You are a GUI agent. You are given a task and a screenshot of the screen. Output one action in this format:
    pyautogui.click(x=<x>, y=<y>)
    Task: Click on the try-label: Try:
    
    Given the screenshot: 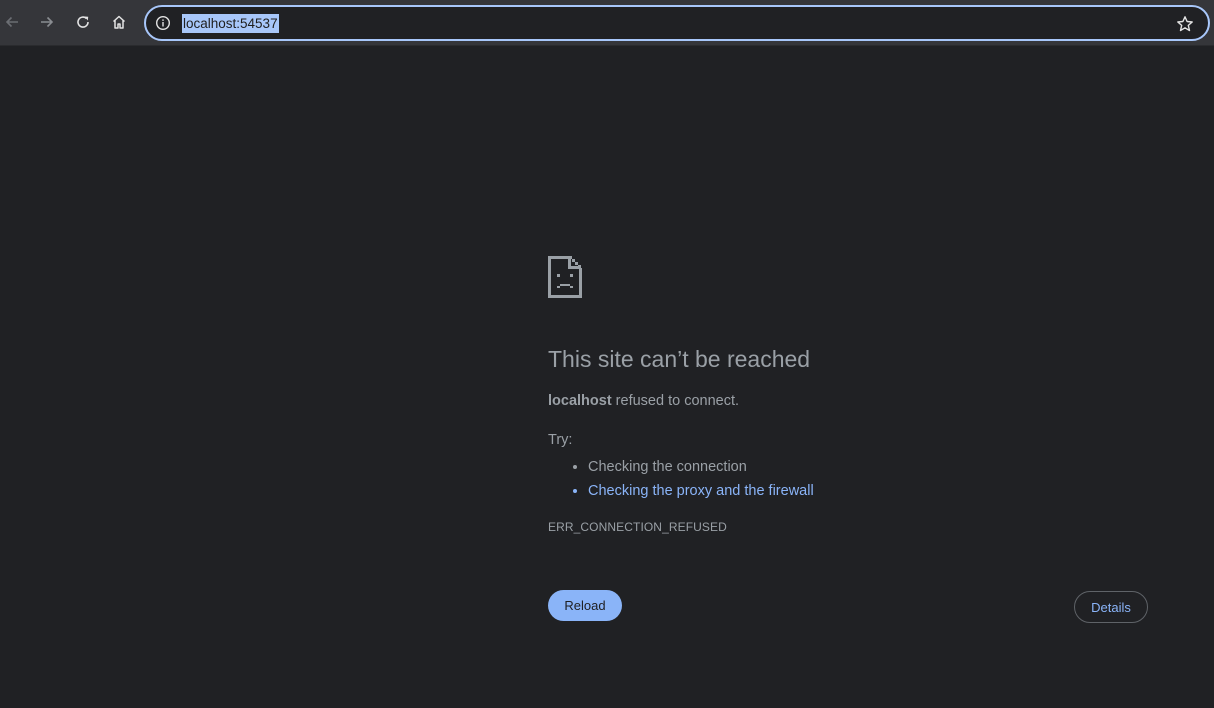 What is the action you would take?
    pyautogui.click(x=560, y=440)
    